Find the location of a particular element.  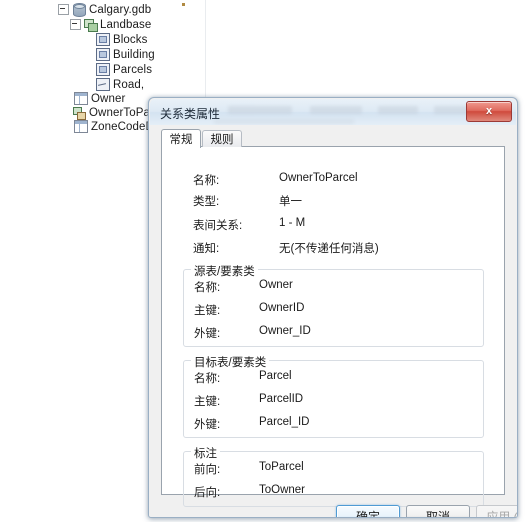

field-value: OwnerID is located at coordinates (282, 308).